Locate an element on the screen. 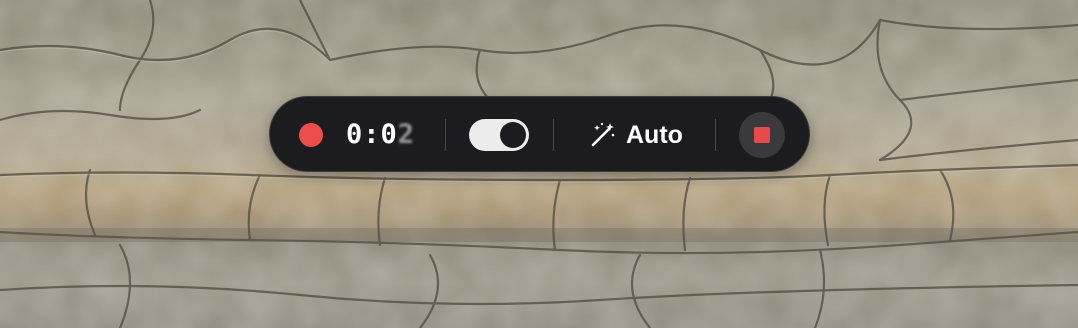 This screenshot has height=328, width=1078. camera-toggle is located at coordinates (499, 135).